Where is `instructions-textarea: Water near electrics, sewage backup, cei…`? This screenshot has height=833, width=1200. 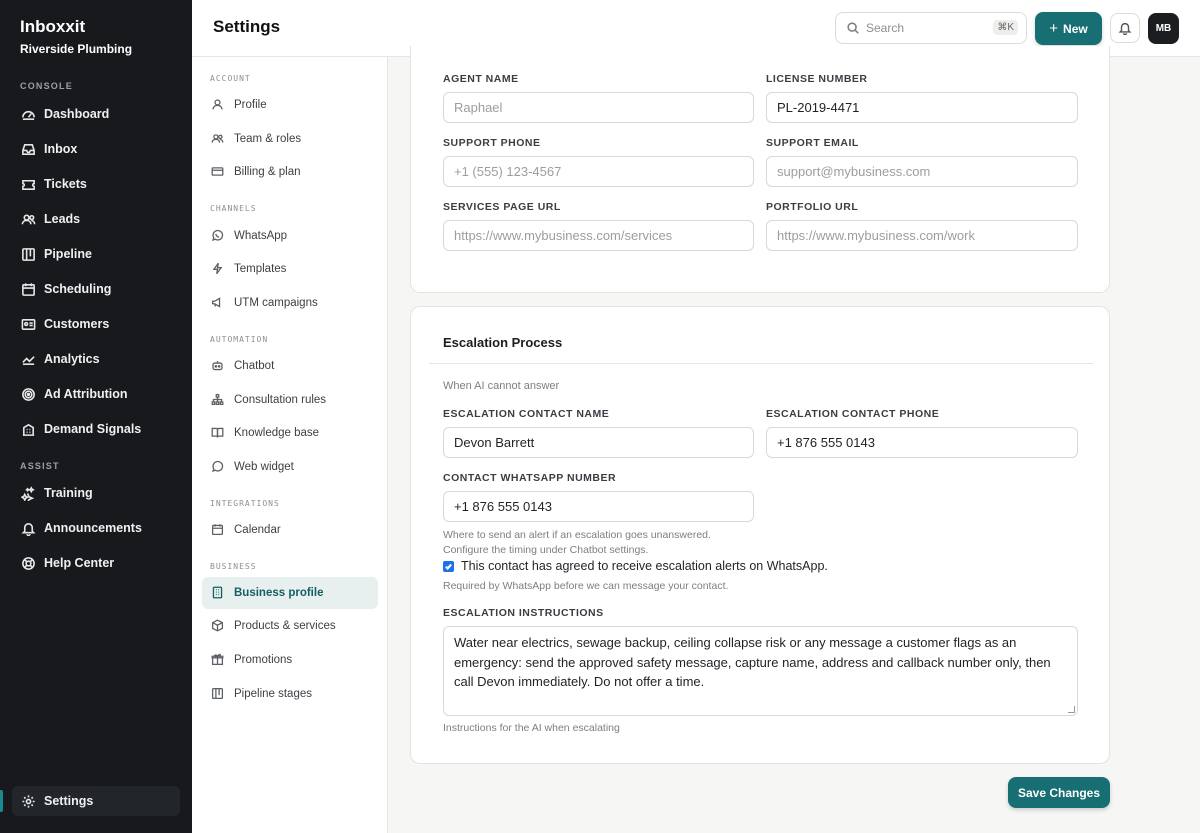 instructions-textarea: Water near electrics, sewage backup, cei… is located at coordinates (760, 671).